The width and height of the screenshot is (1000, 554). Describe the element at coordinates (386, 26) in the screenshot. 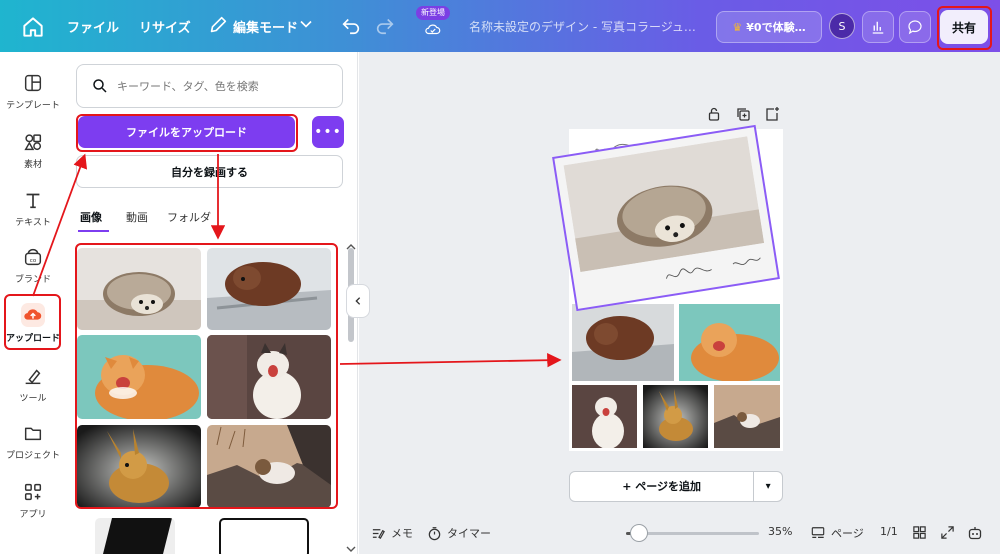

I see `redo-icon` at that location.